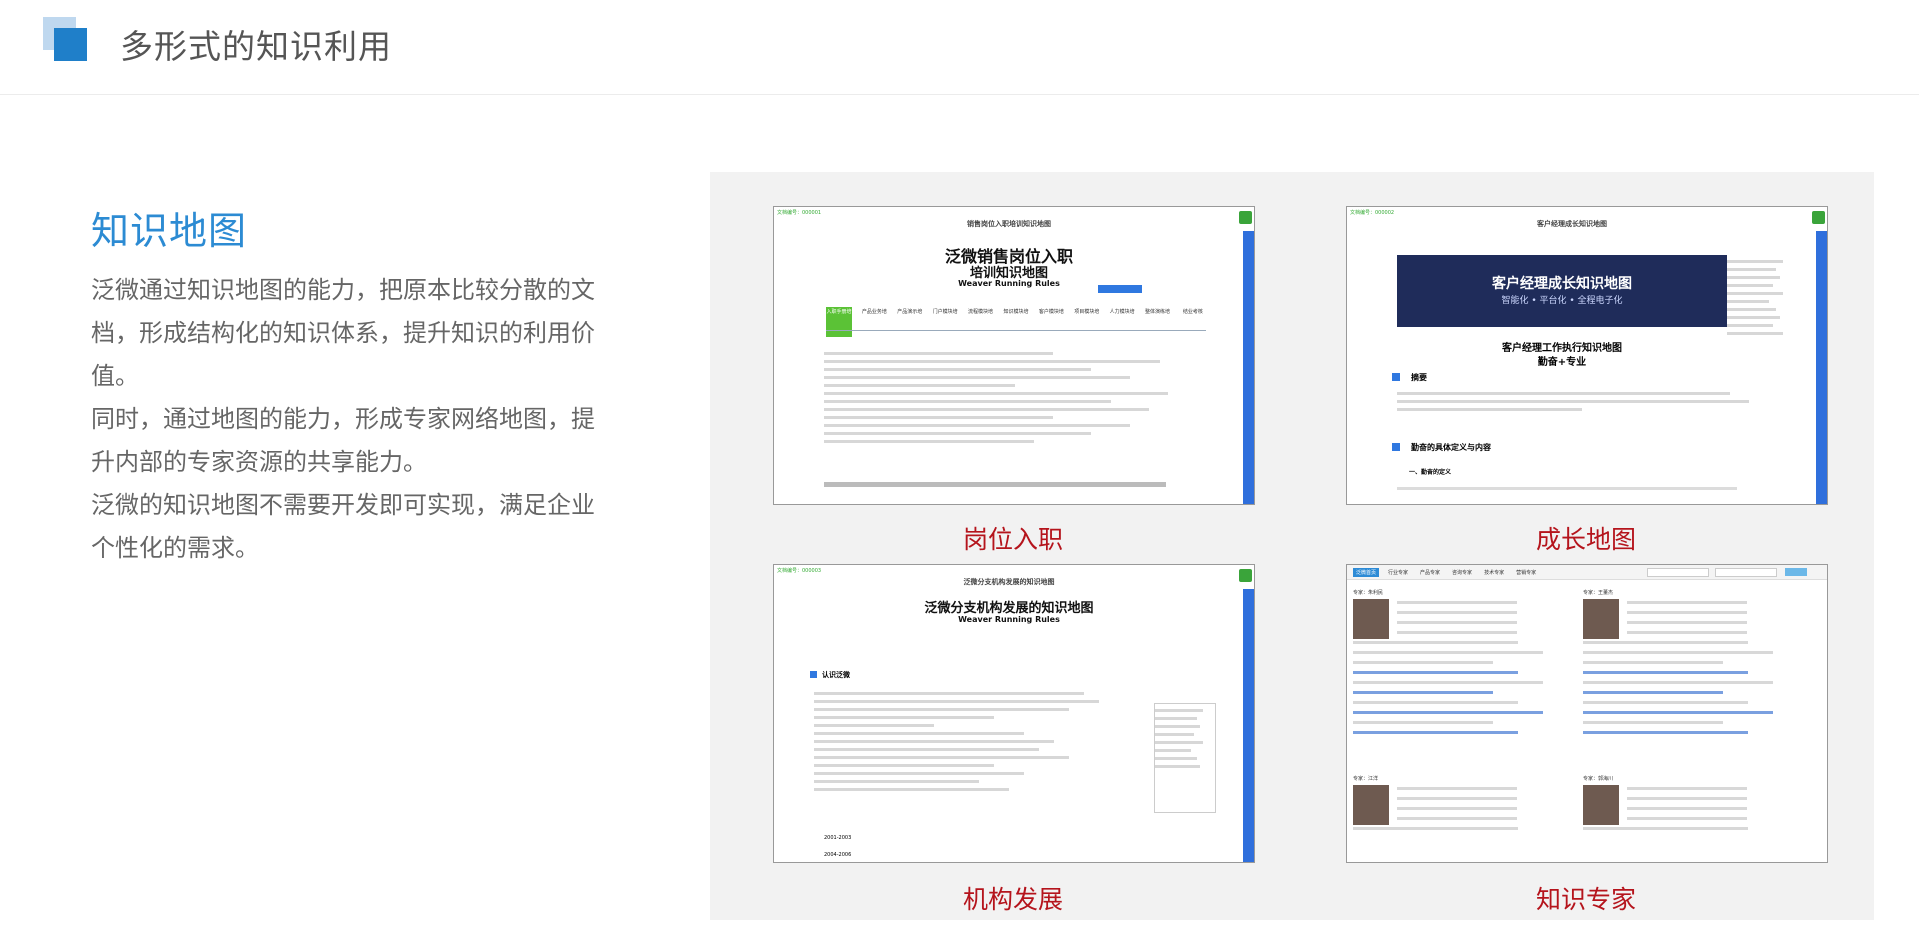 The height and width of the screenshot is (941, 1919). I want to click on logo-square-blue, so click(70, 44).